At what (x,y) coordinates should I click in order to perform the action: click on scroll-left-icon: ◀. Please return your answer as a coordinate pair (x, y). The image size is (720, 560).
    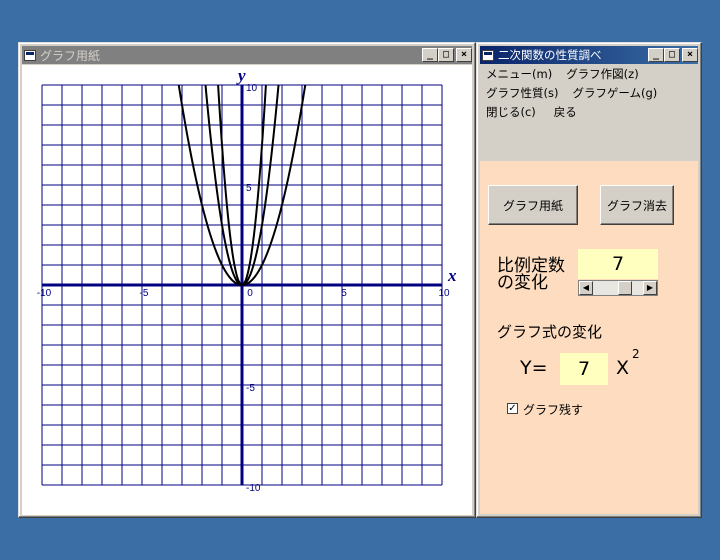
    Looking at the image, I should click on (586, 288).